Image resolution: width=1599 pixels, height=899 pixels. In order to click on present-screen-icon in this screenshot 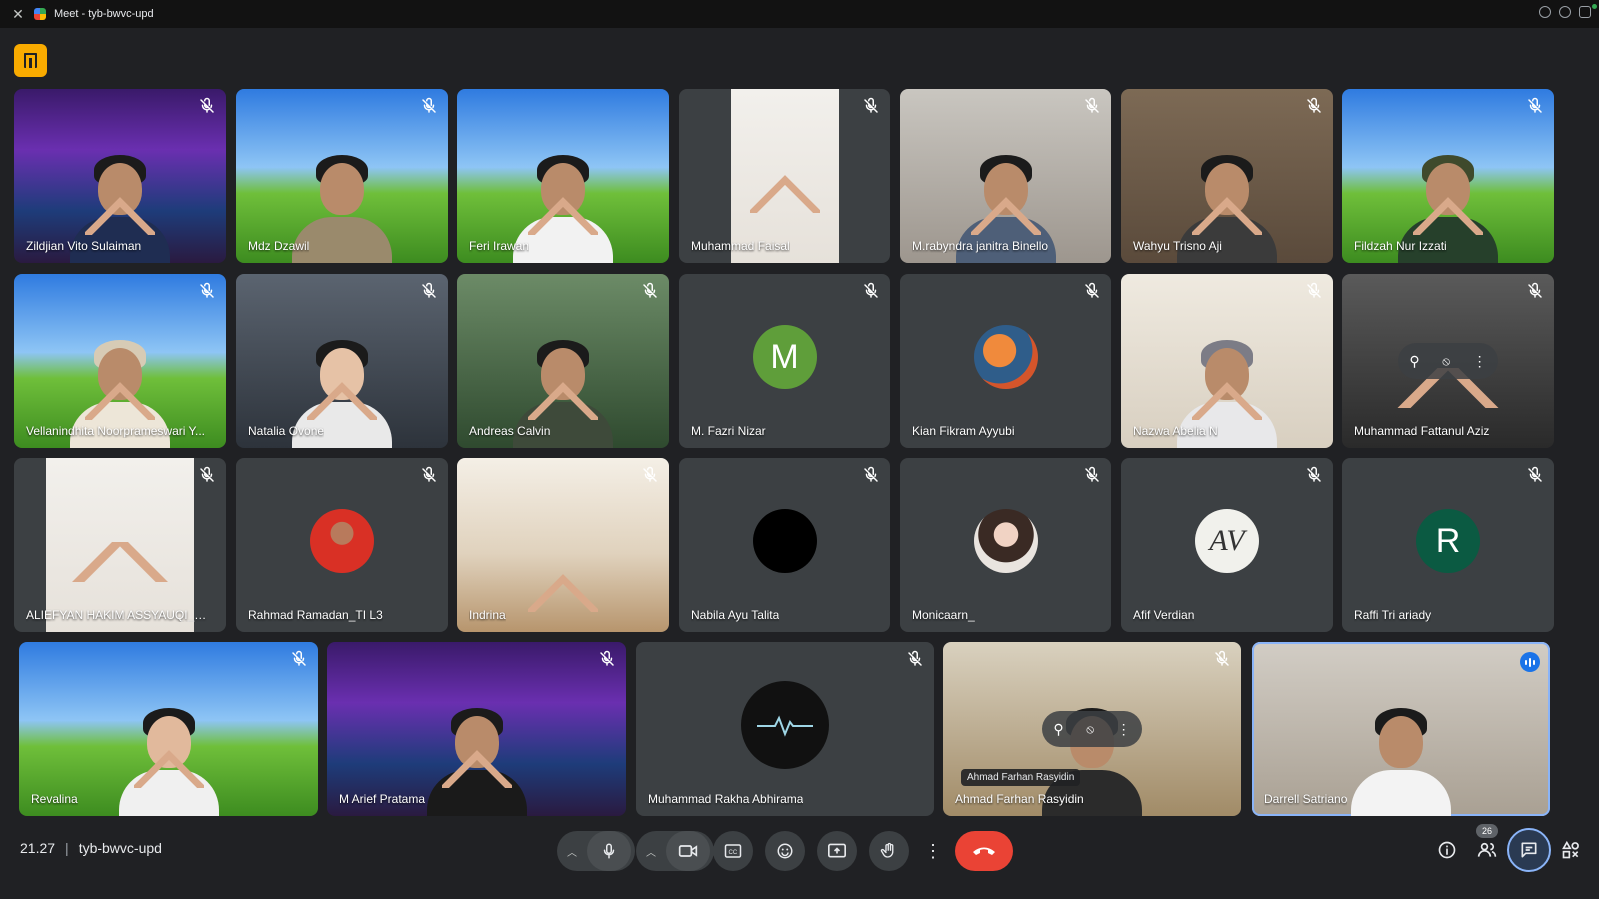, I will do `click(837, 850)`.